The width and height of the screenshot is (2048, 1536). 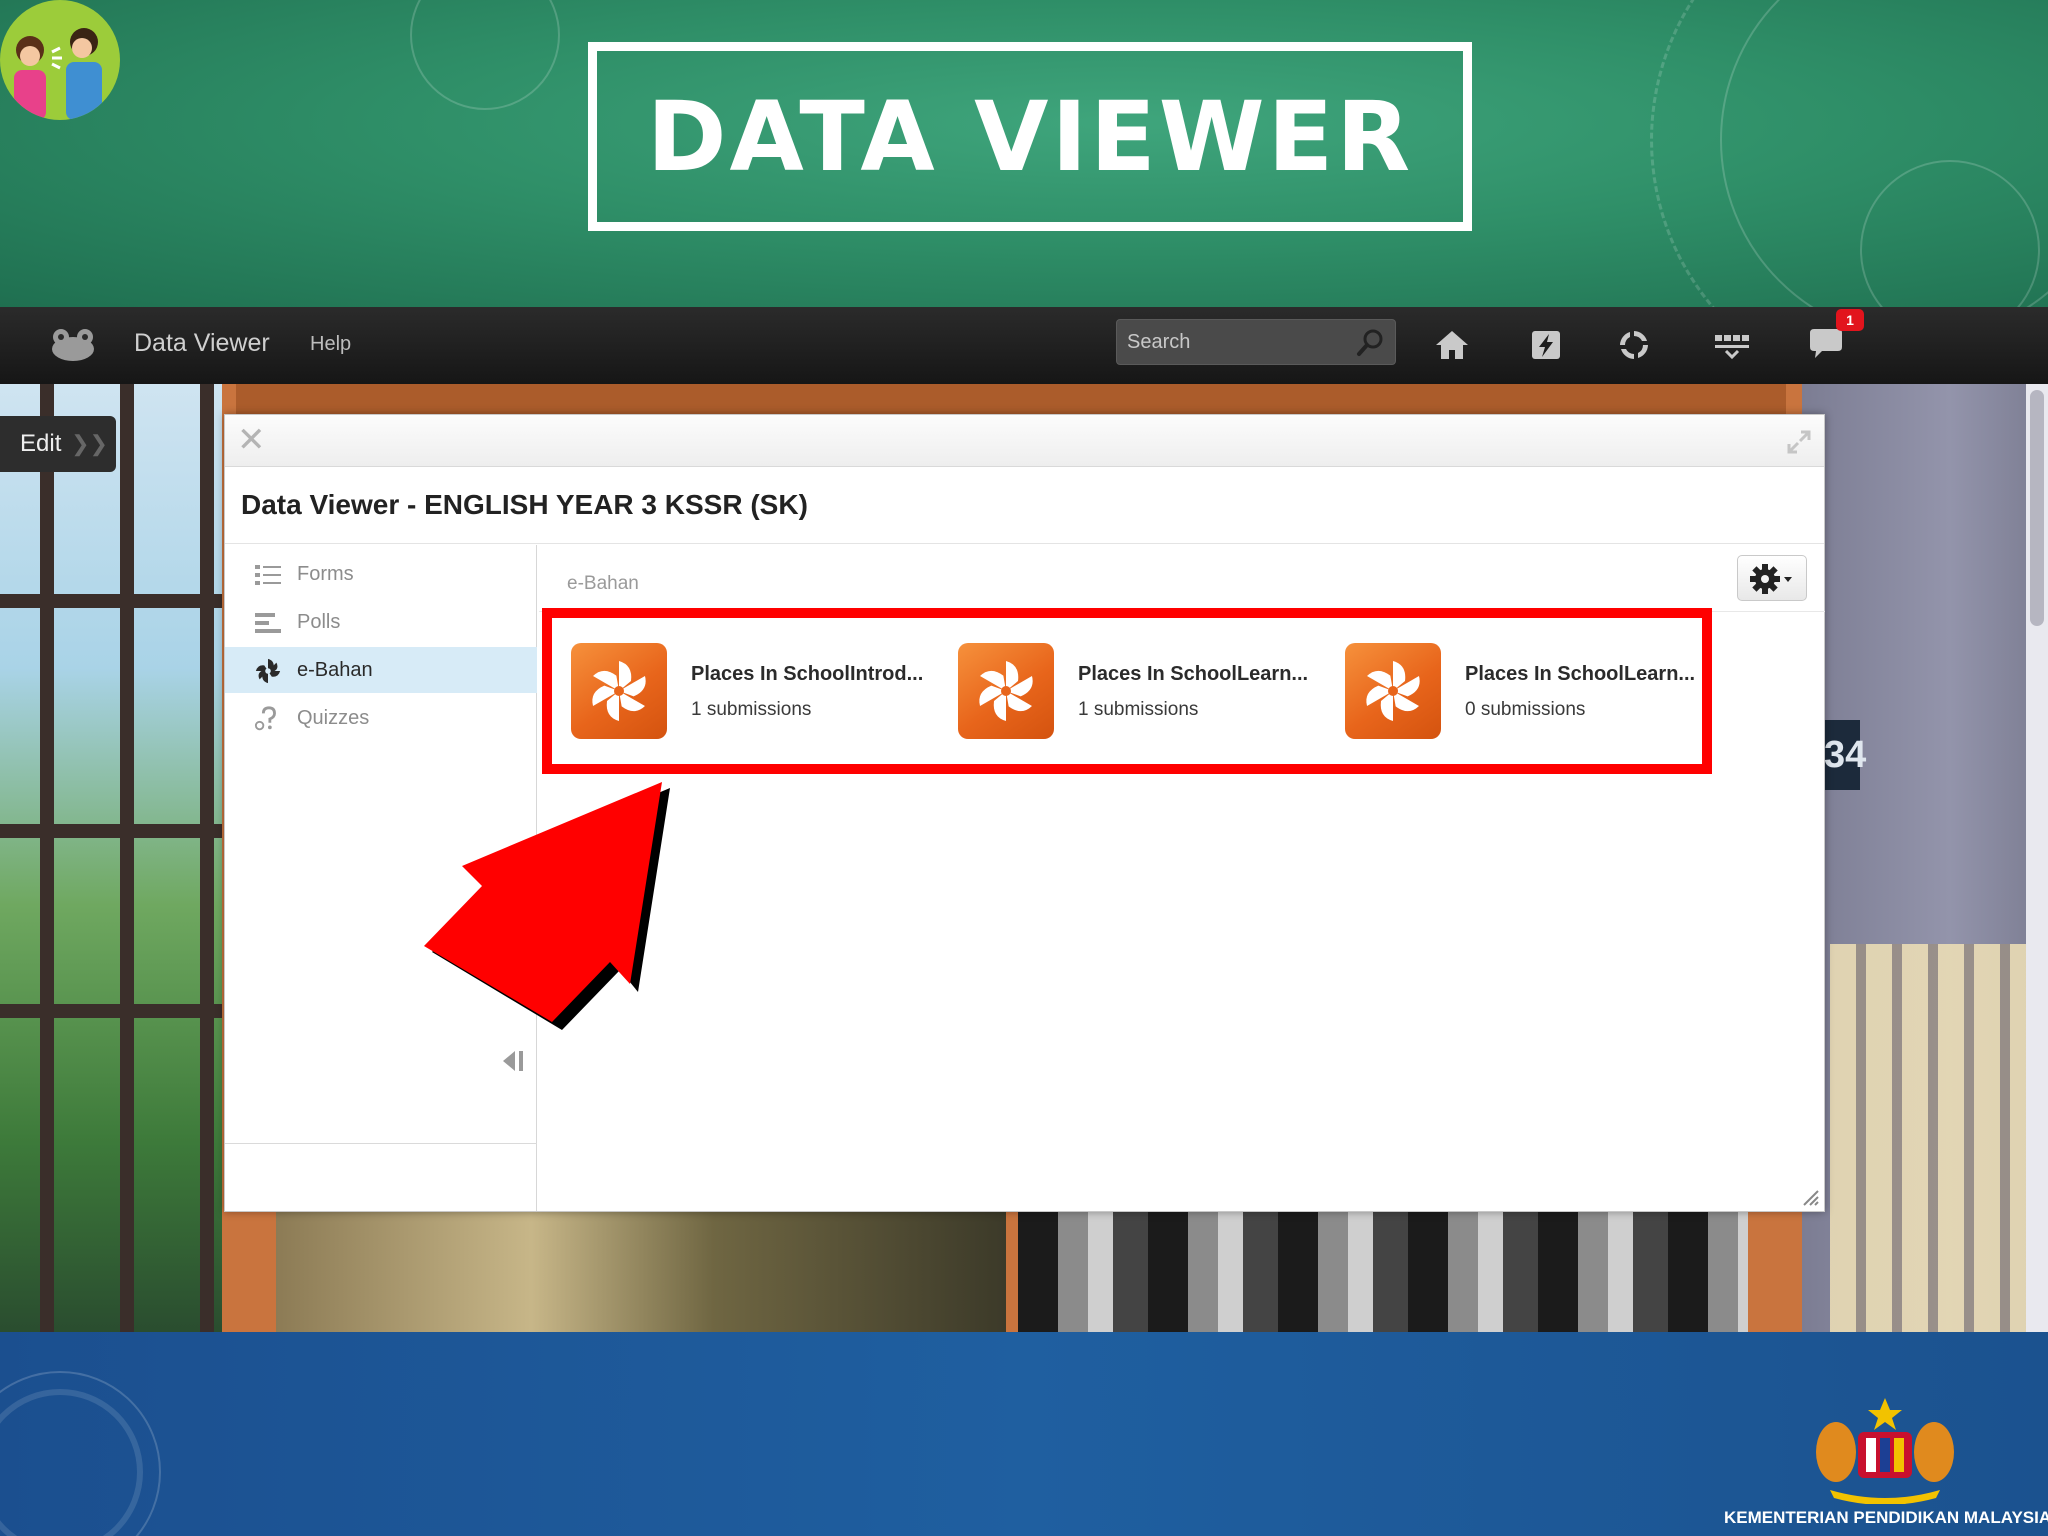 I want to click on page-scrollbar-thumb, so click(x=2037, y=508).